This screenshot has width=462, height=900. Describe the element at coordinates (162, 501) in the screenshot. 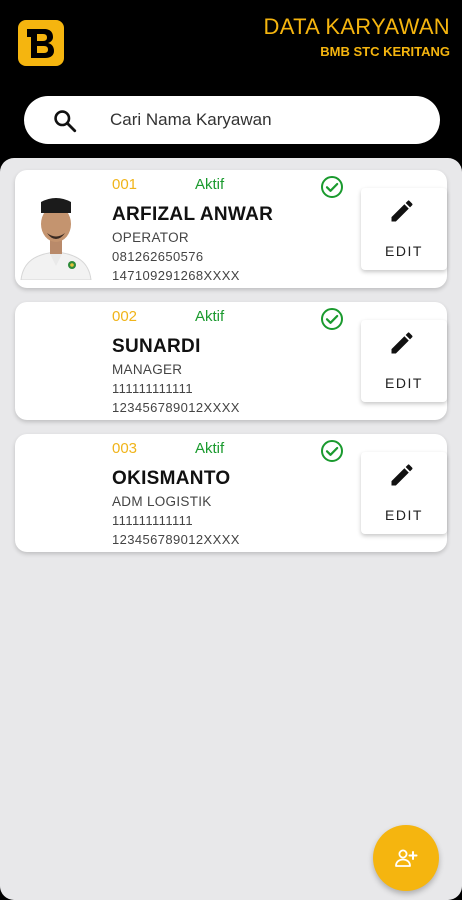

I see `employee-role: ADM LOGISTIK` at that location.